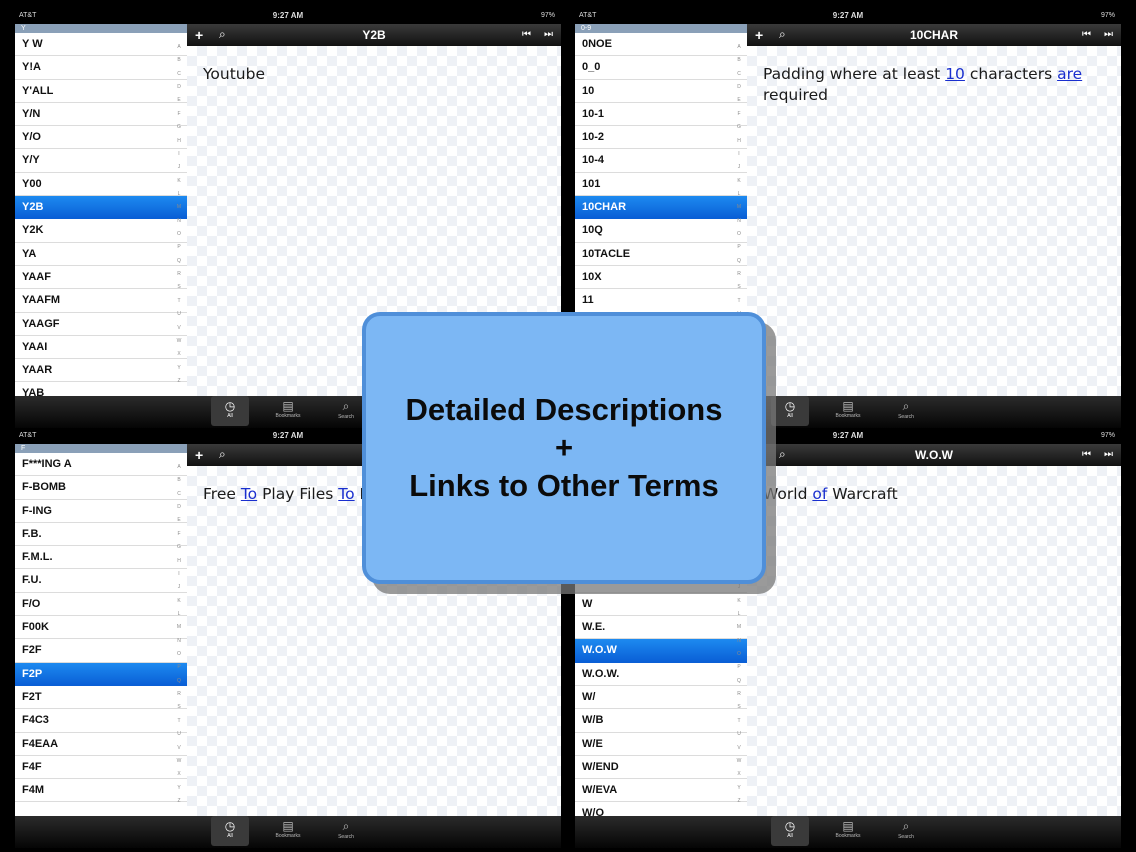  I want to click on list-item: 101, so click(661, 185).